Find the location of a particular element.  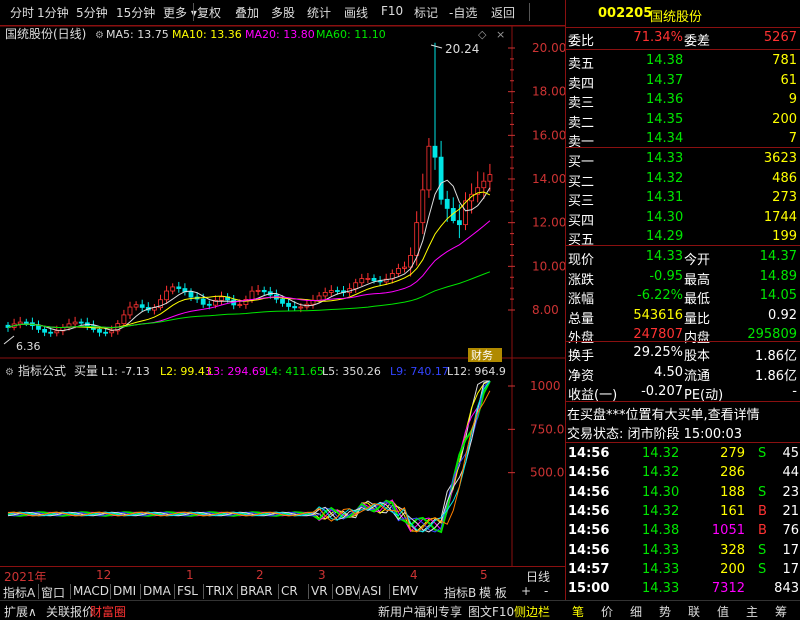

tab-1min: 1分钟 is located at coordinates (53, 12).